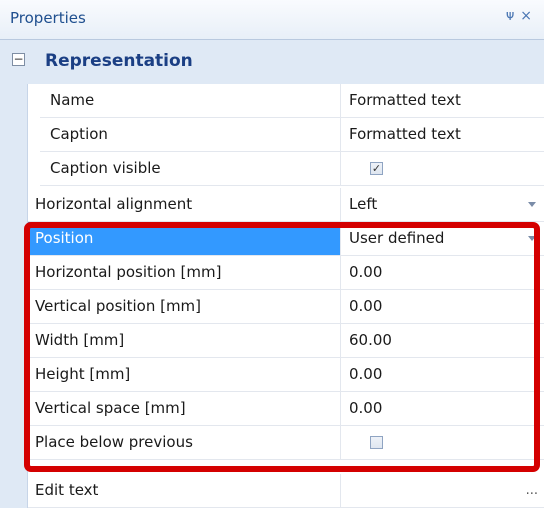  I want to click on property-label: Horizontal position [mm], so click(128, 272).